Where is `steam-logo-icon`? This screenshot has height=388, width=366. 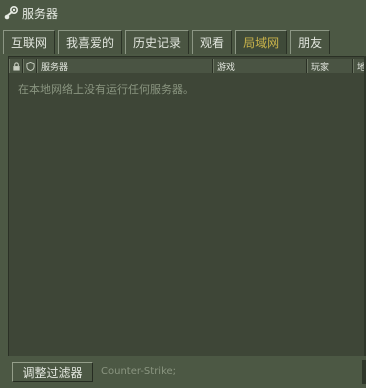 steam-logo-icon is located at coordinates (11, 13).